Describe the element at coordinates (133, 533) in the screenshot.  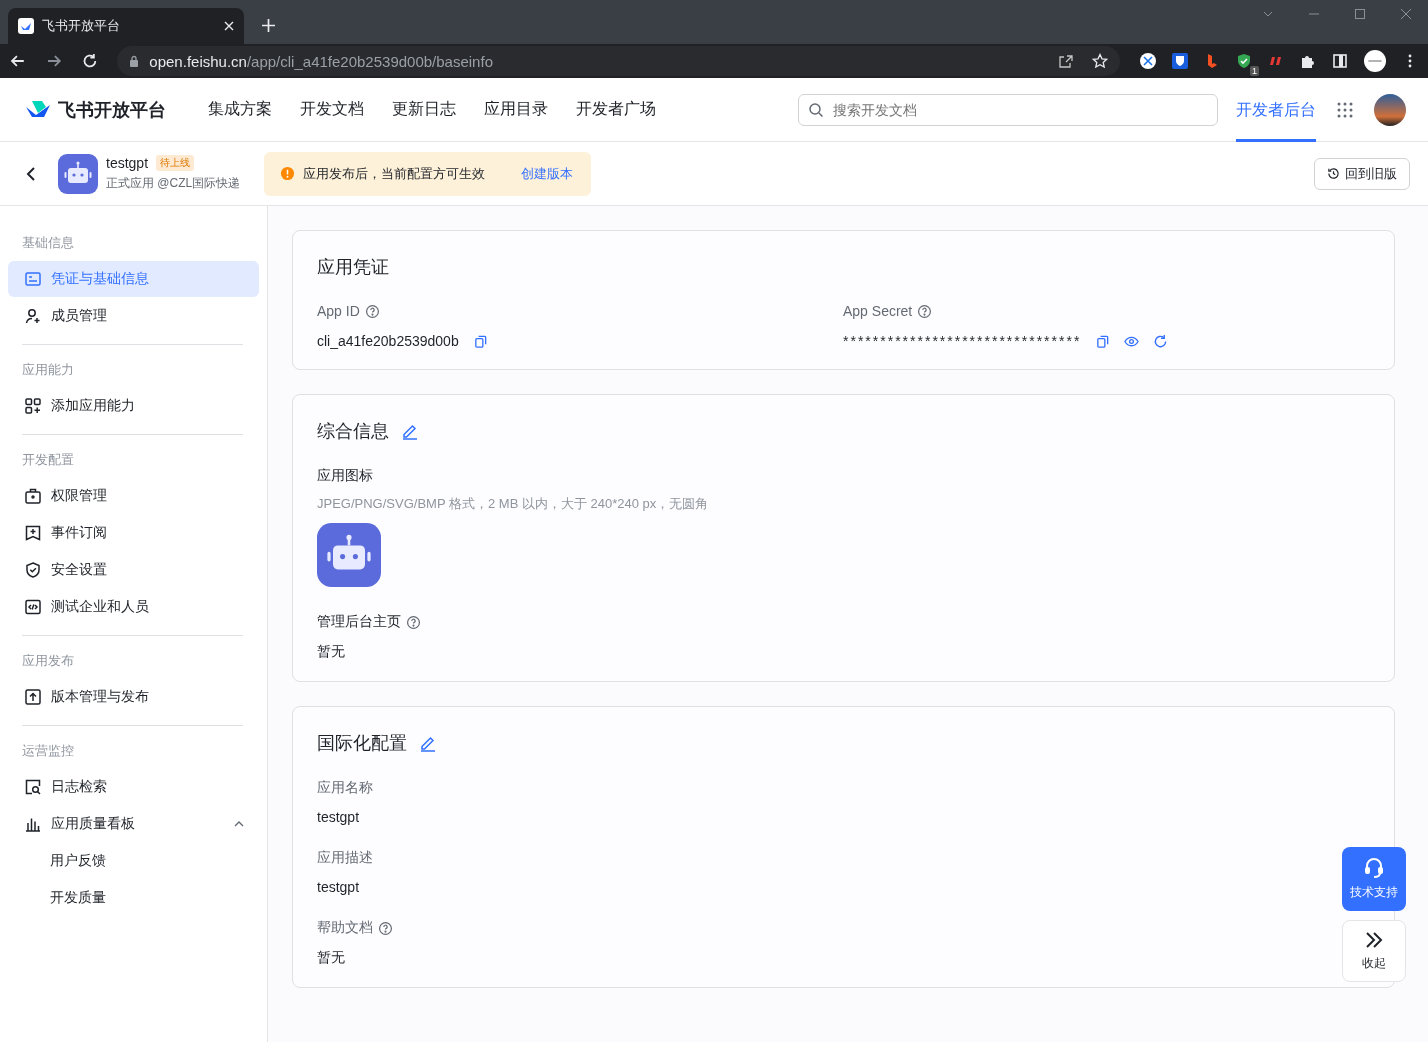
I see `sidebar-item: 事件订阅` at that location.